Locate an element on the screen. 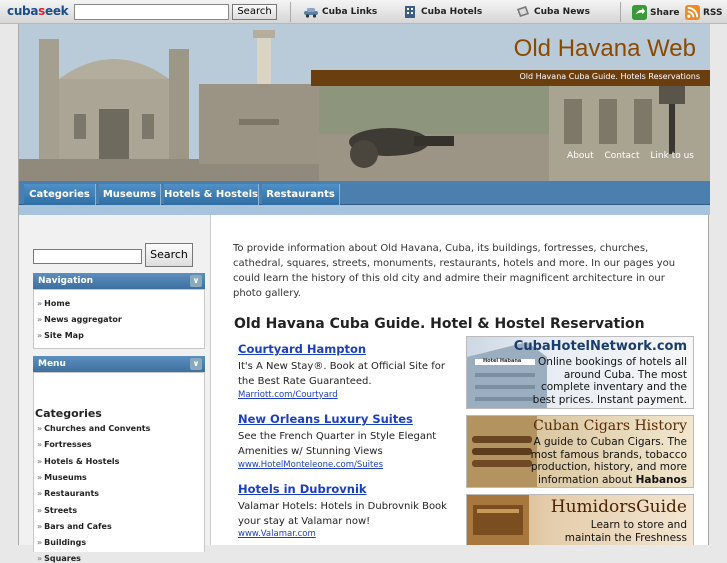  ad-title-link: New Orleans Luxury Suites is located at coordinates (325, 419).